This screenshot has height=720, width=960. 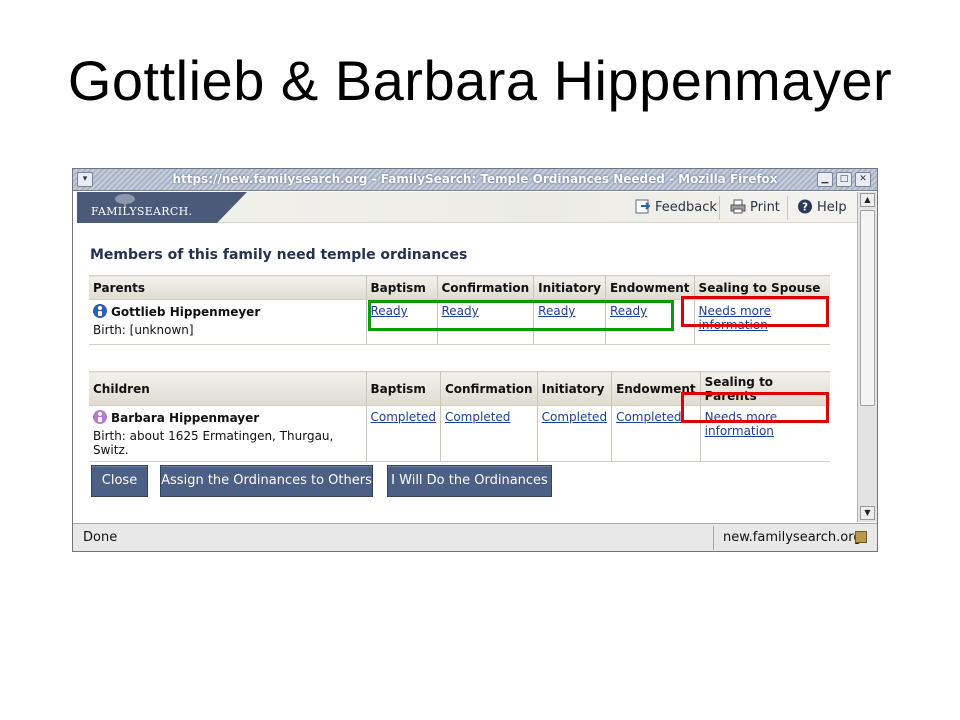 I want to click on do-ordinances-button: I Will Do the Ordinances, so click(x=469, y=481).